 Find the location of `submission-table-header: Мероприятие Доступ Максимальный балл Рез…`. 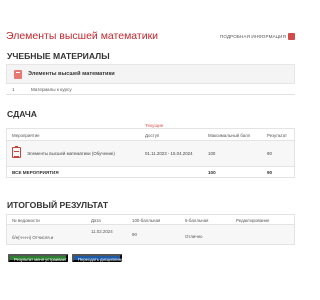

submission-table-header: Мероприятие Доступ Максимальный балл Рез… is located at coordinates (150, 135).